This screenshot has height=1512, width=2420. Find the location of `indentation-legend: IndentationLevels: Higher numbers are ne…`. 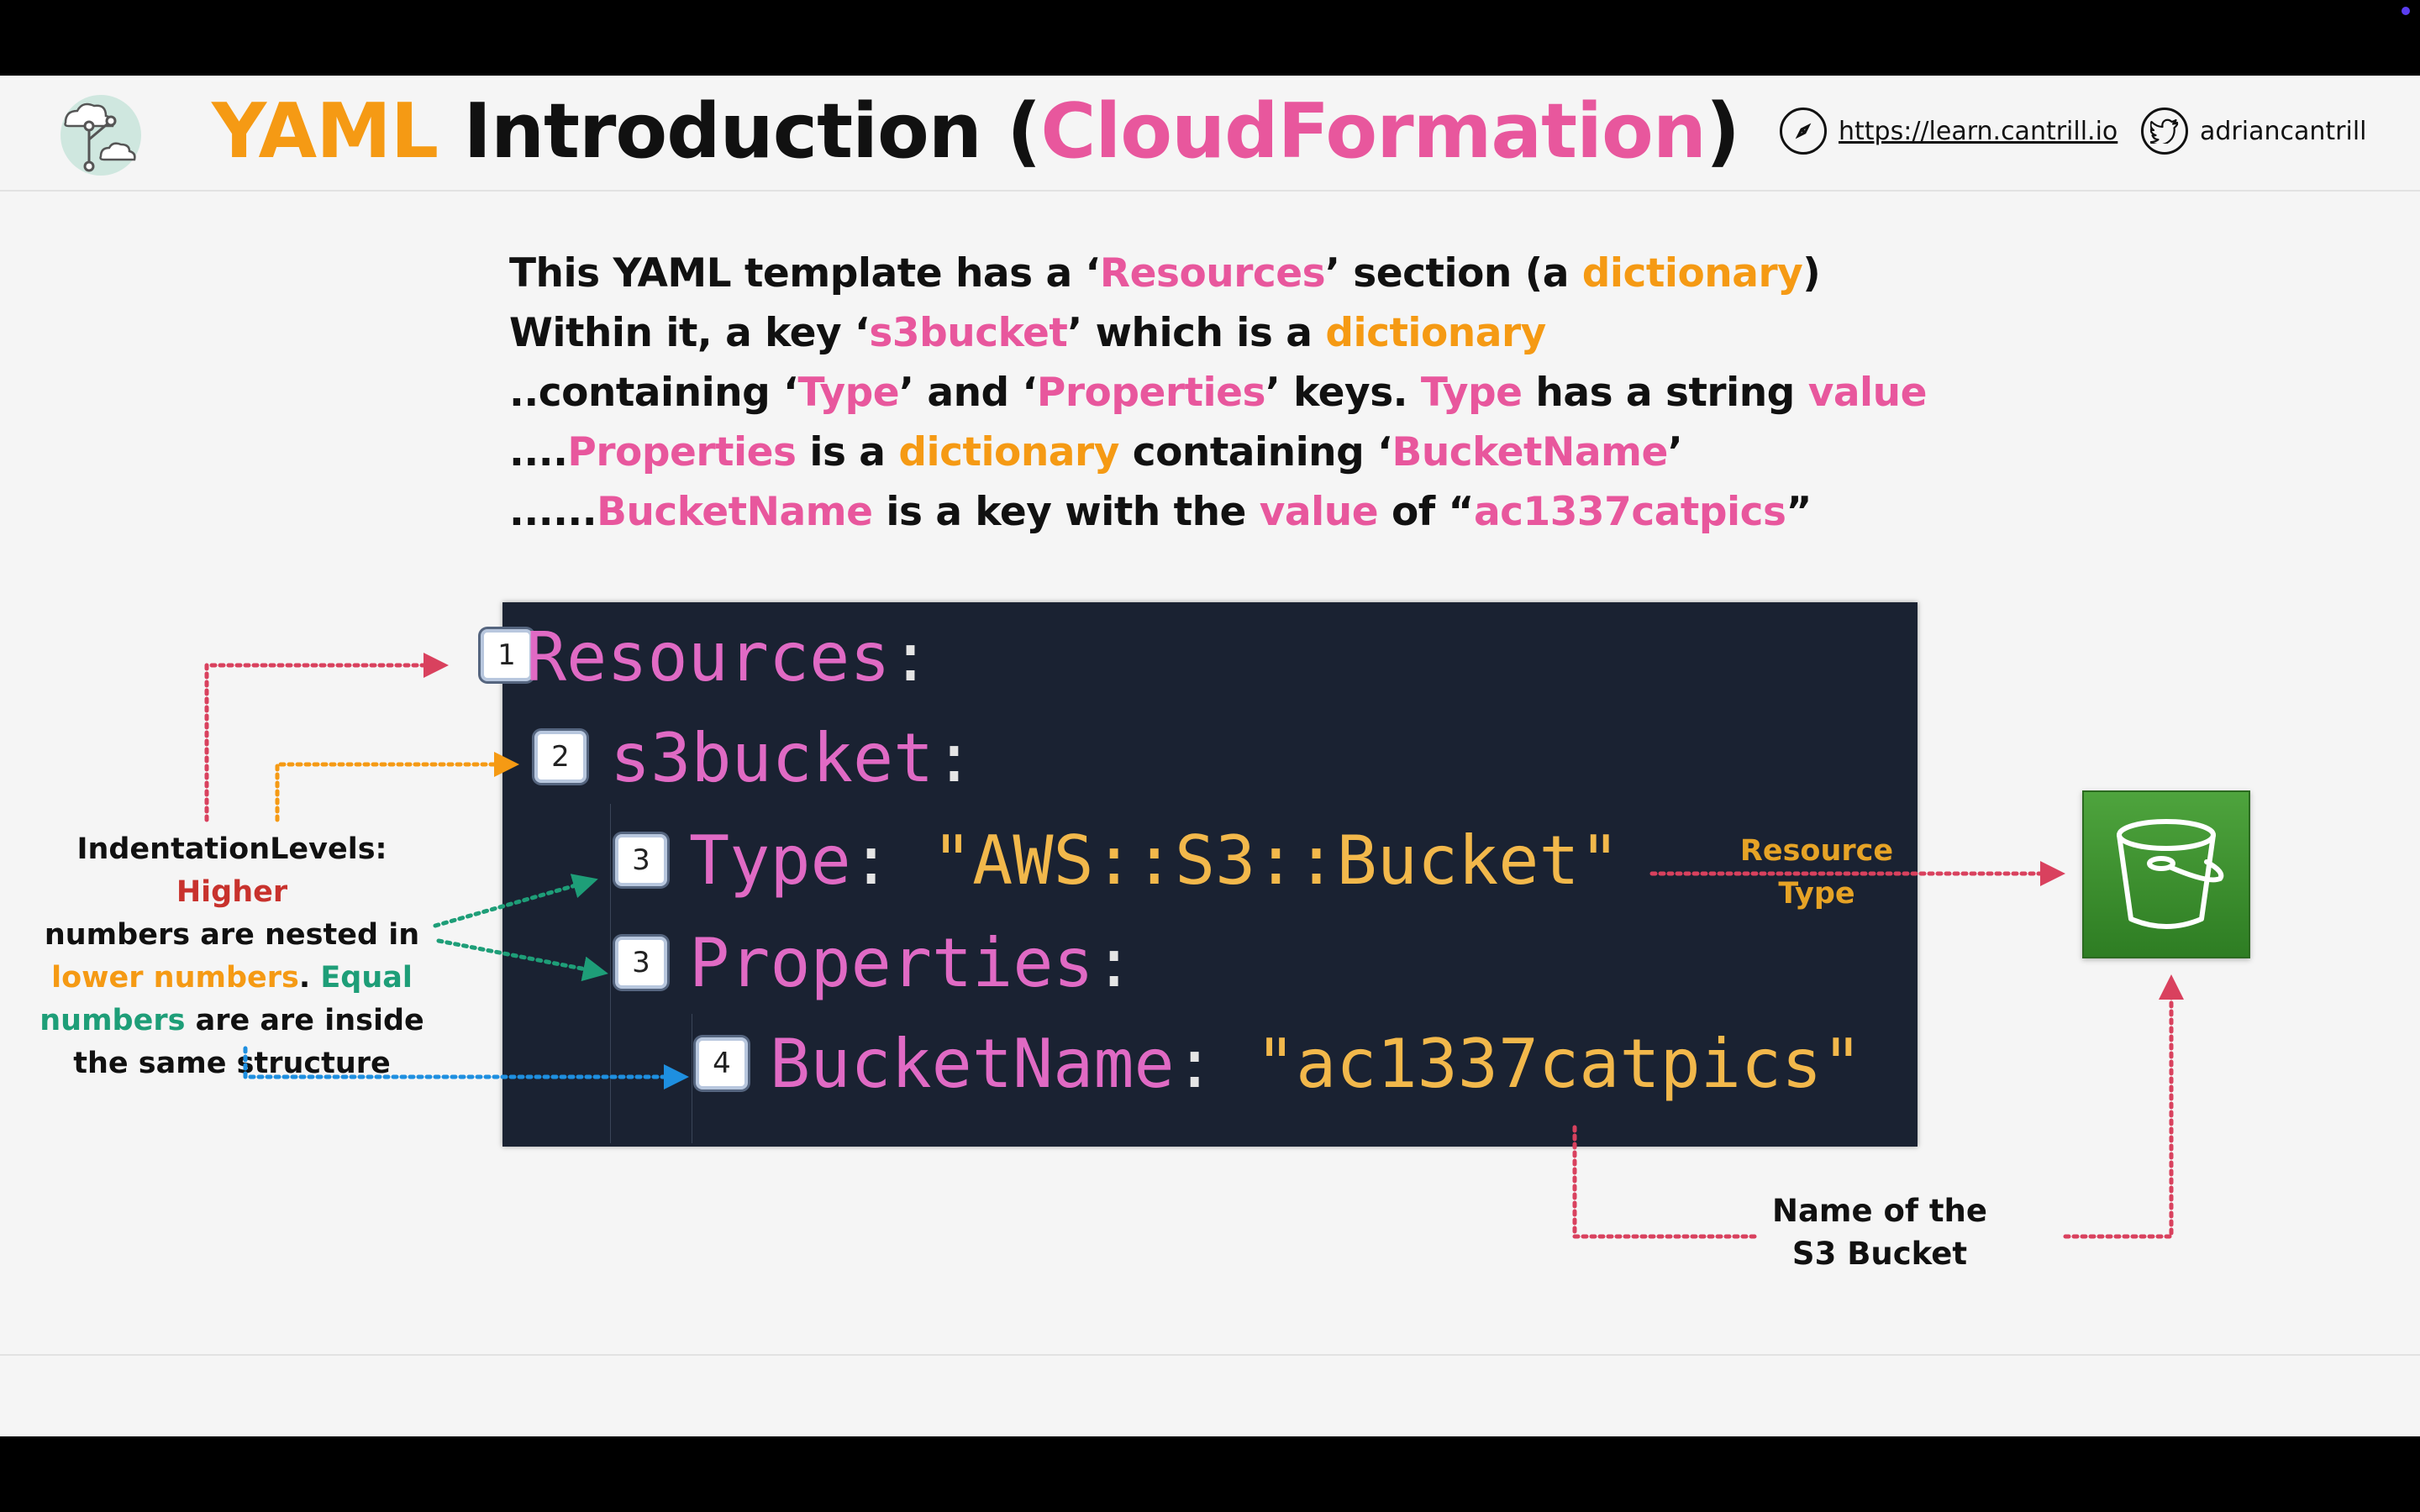

indentation-legend: IndentationLevels: Higher numbers are ne… is located at coordinates (232, 956).